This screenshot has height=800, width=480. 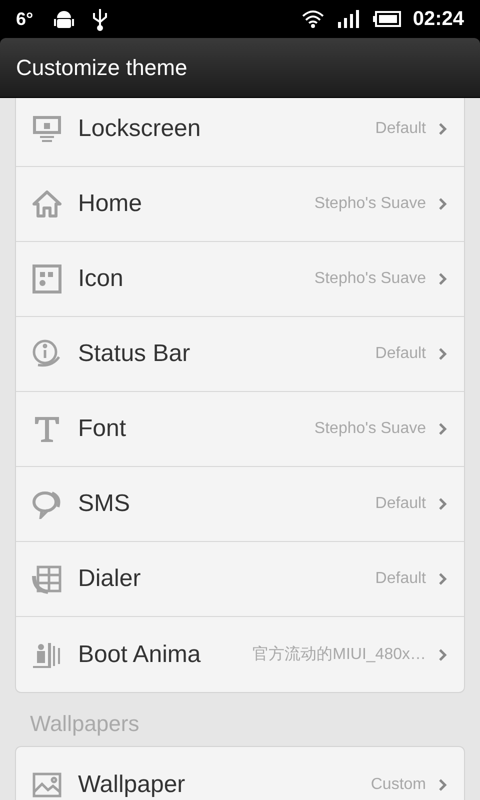 I want to click on chat-bubble-icon, so click(x=47, y=504).